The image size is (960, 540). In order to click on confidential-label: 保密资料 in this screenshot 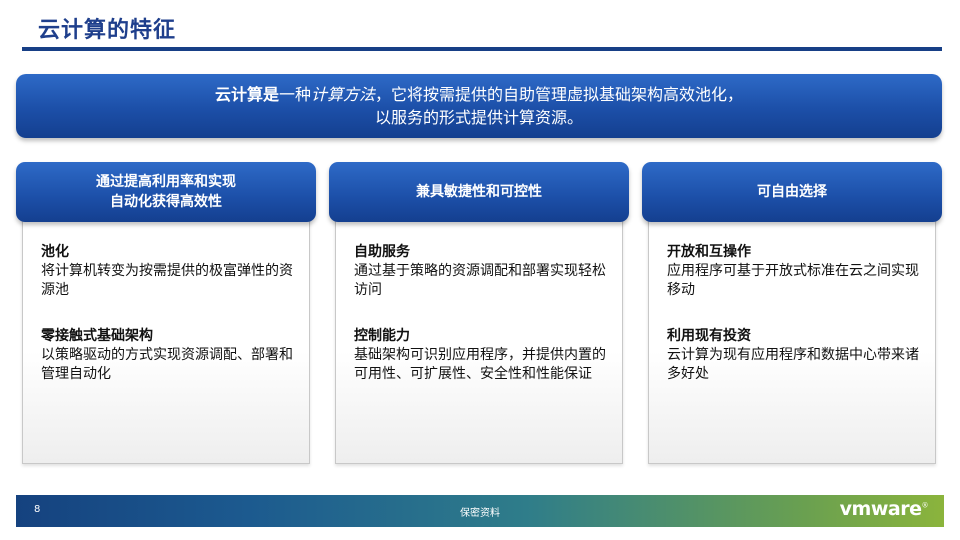, I will do `click(480, 513)`.